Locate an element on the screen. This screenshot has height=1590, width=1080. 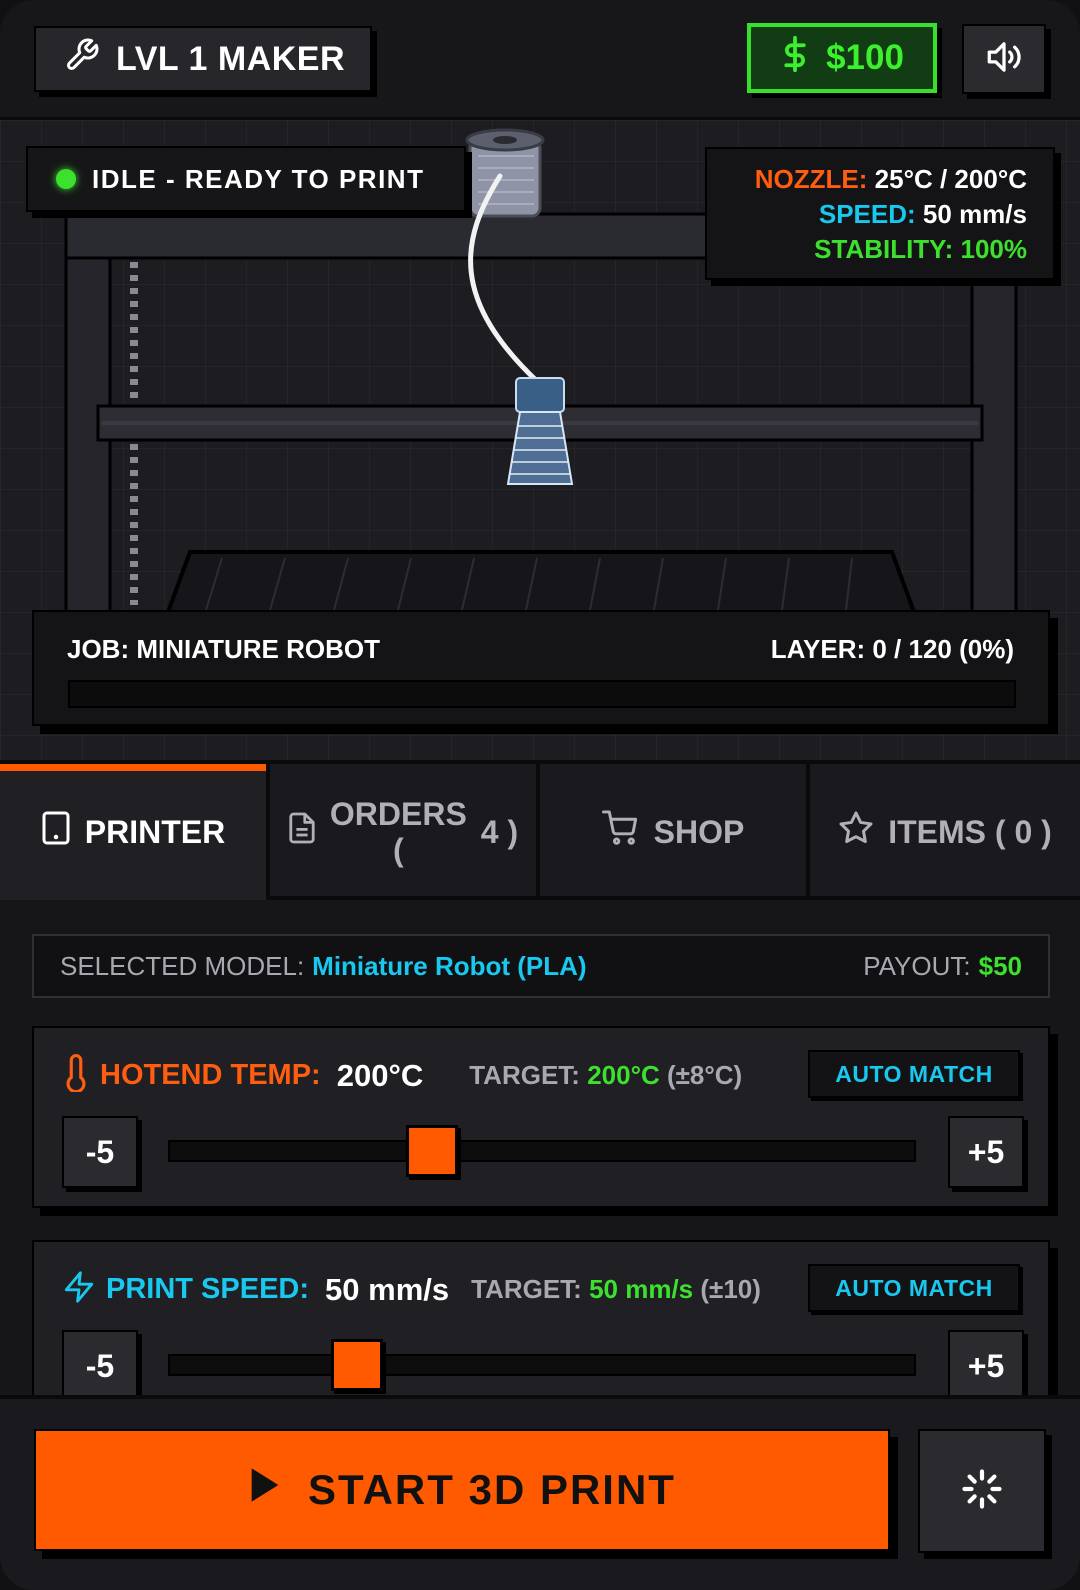
printer-status: IDLE - READY TO PRINT is located at coordinates (246, 179).